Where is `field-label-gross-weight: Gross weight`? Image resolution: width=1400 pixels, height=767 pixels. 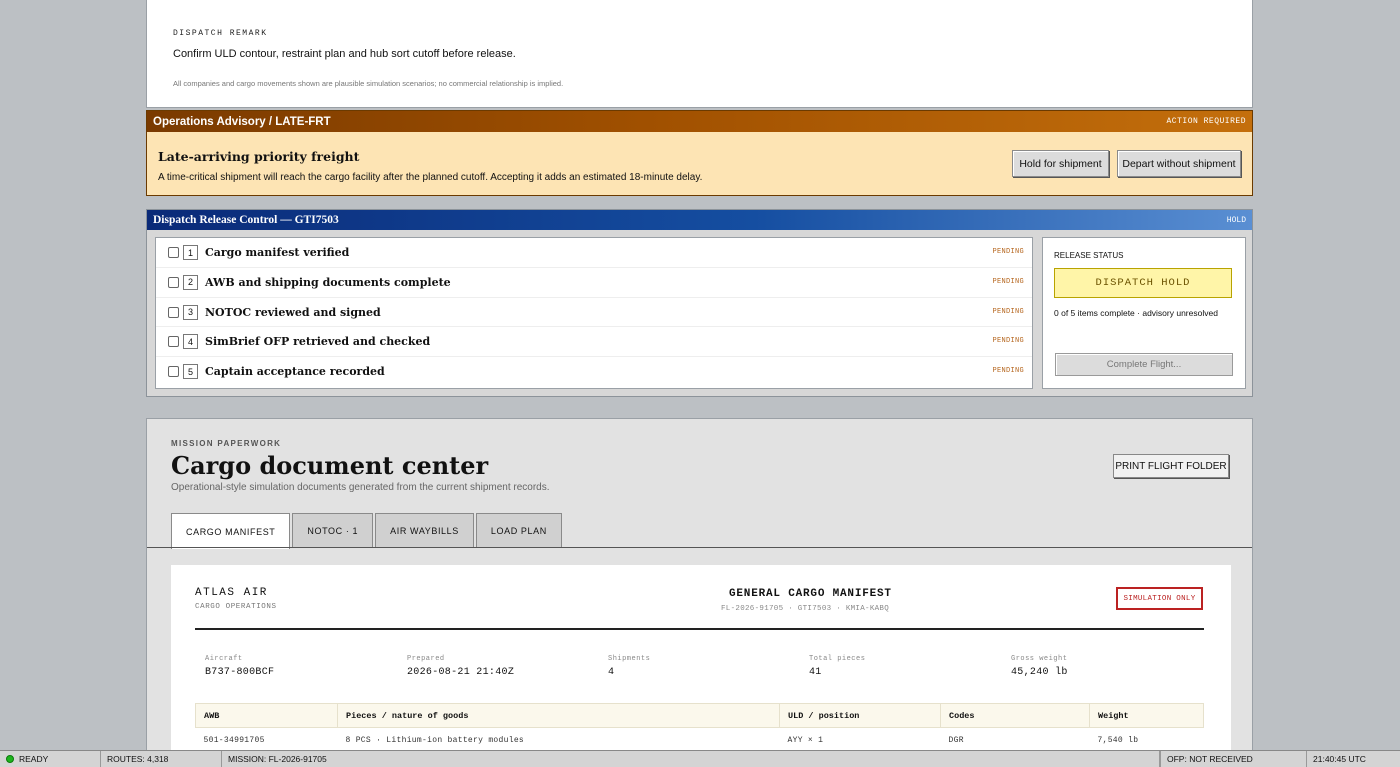
field-label-gross-weight: Gross weight is located at coordinates (1039, 659).